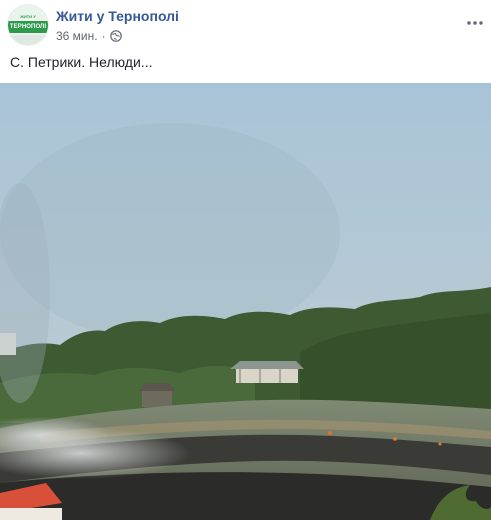 This screenshot has width=491, height=520. What do you see at coordinates (475, 18) in the screenshot?
I see `more-horizontal-icon` at bounding box center [475, 18].